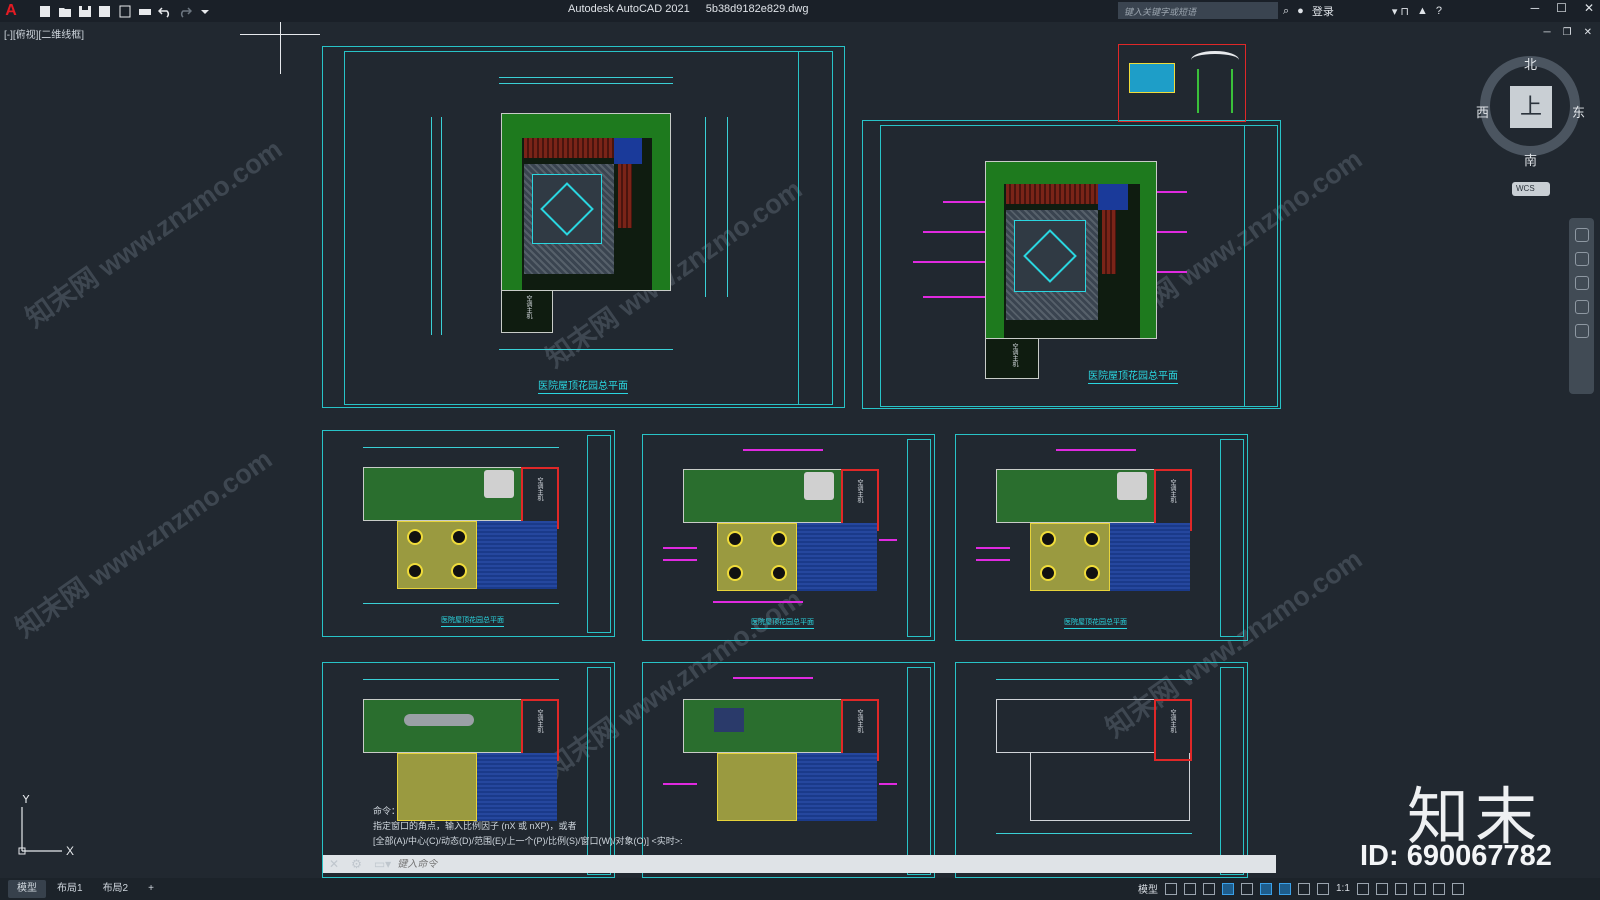 This screenshot has height=900, width=1600. Describe the element at coordinates (1567, 32) in the screenshot. I see `drawing-restore-icon: ❐` at that location.